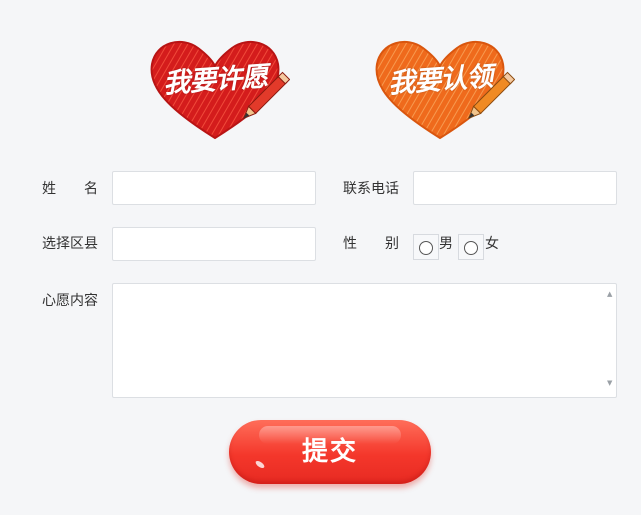  I want to click on phone-label: 联系电话, so click(371, 189).